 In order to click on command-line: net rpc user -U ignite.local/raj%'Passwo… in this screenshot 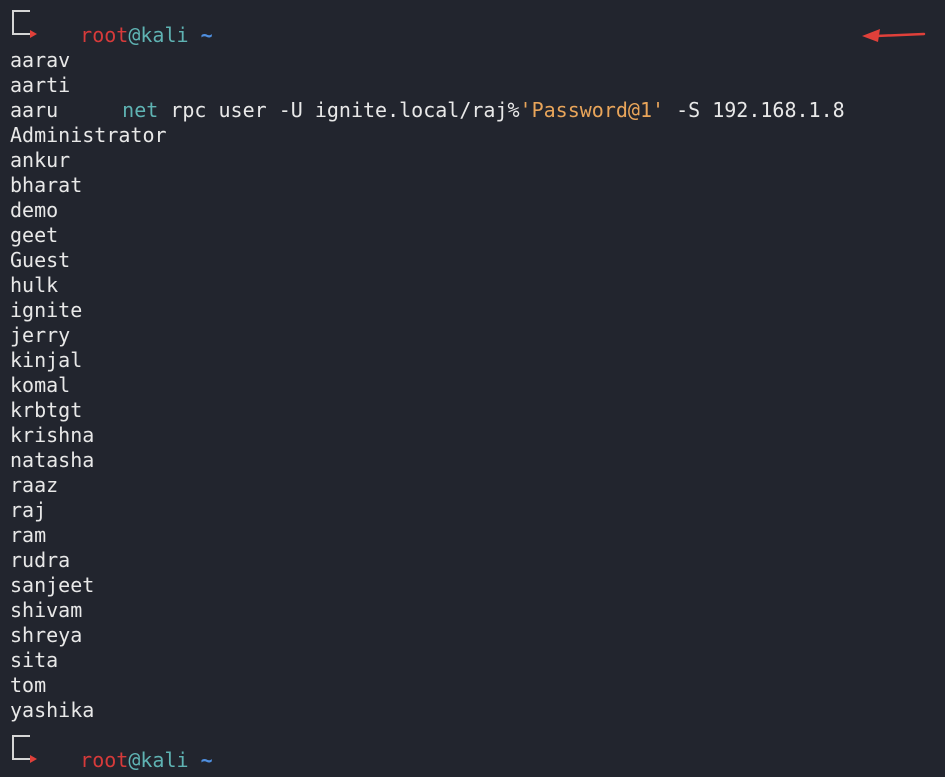, I will do `click(472, 72)`.